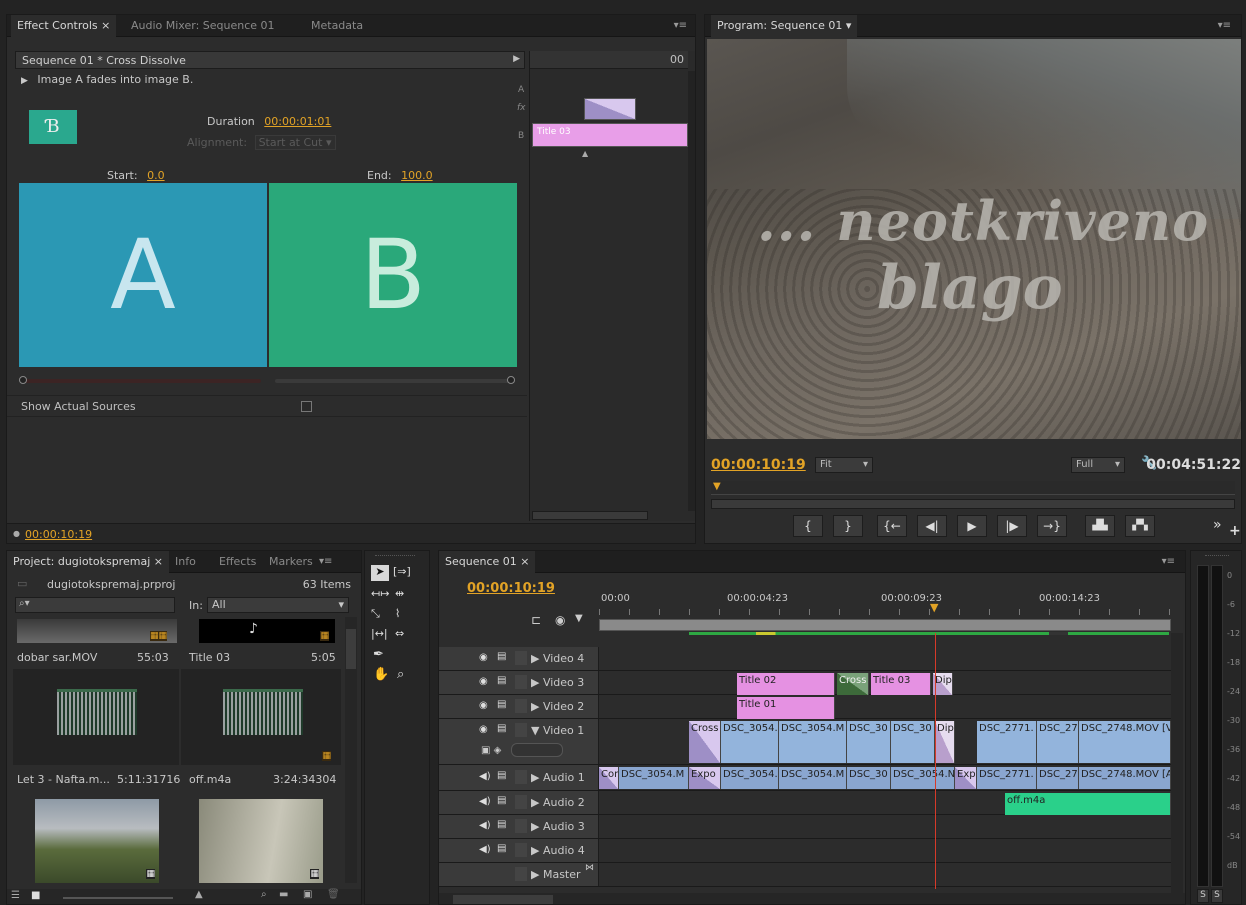 The height and width of the screenshot is (905, 1246). I want to click on tab-effects: Effects, so click(237, 562).